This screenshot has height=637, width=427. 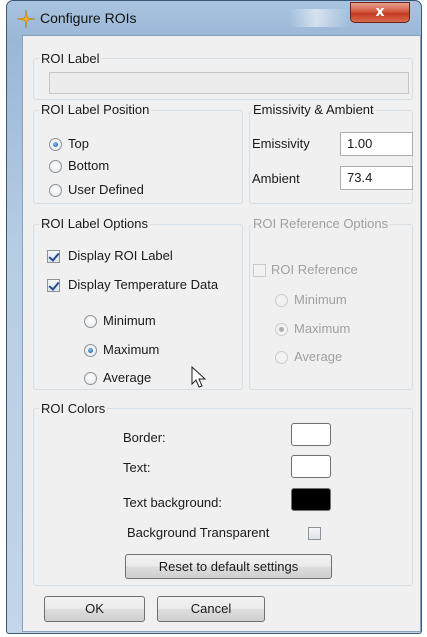 I want to click on close-button: x, so click(x=380, y=12).